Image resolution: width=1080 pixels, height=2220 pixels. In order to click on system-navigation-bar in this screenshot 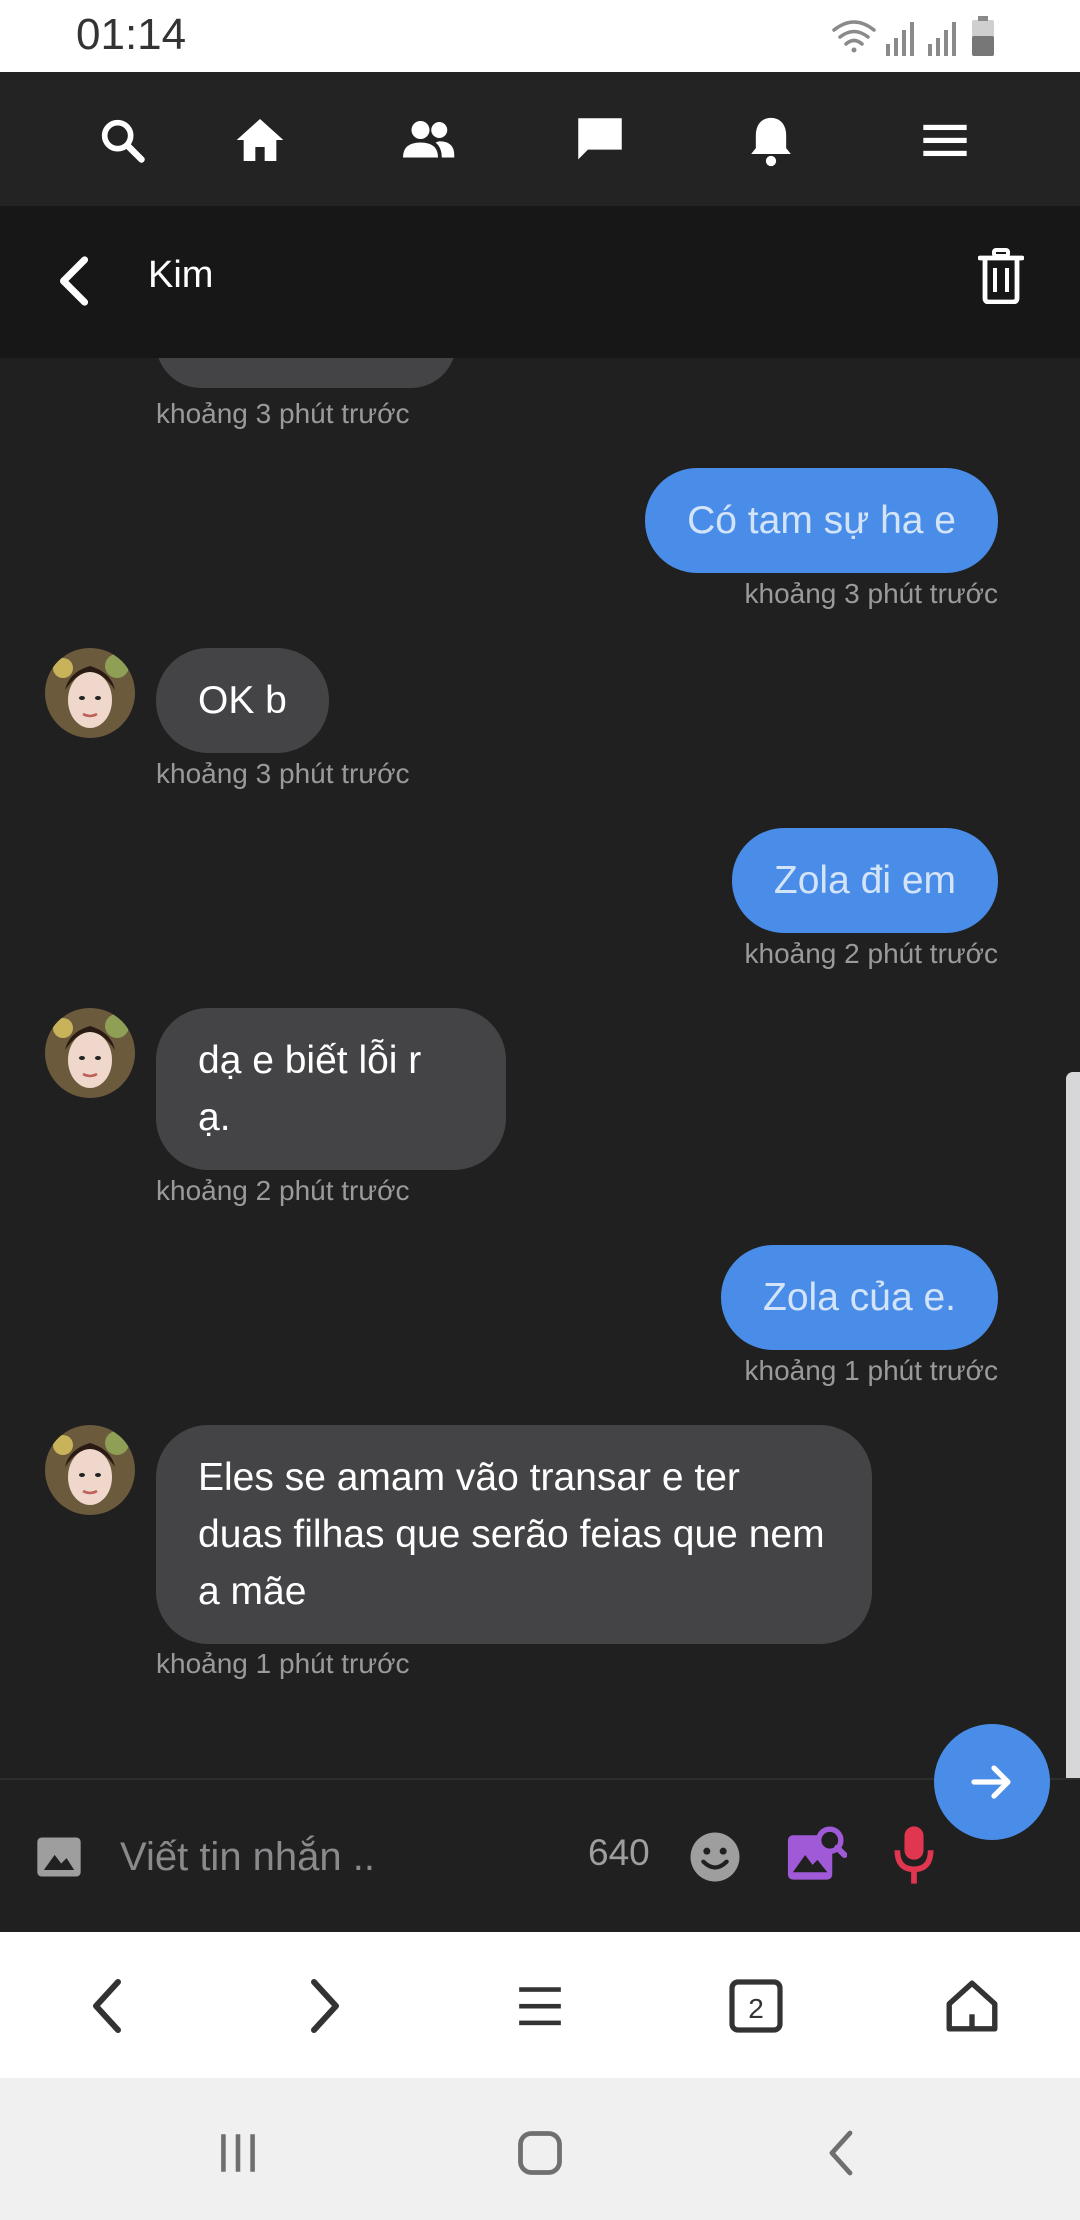, I will do `click(540, 2149)`.